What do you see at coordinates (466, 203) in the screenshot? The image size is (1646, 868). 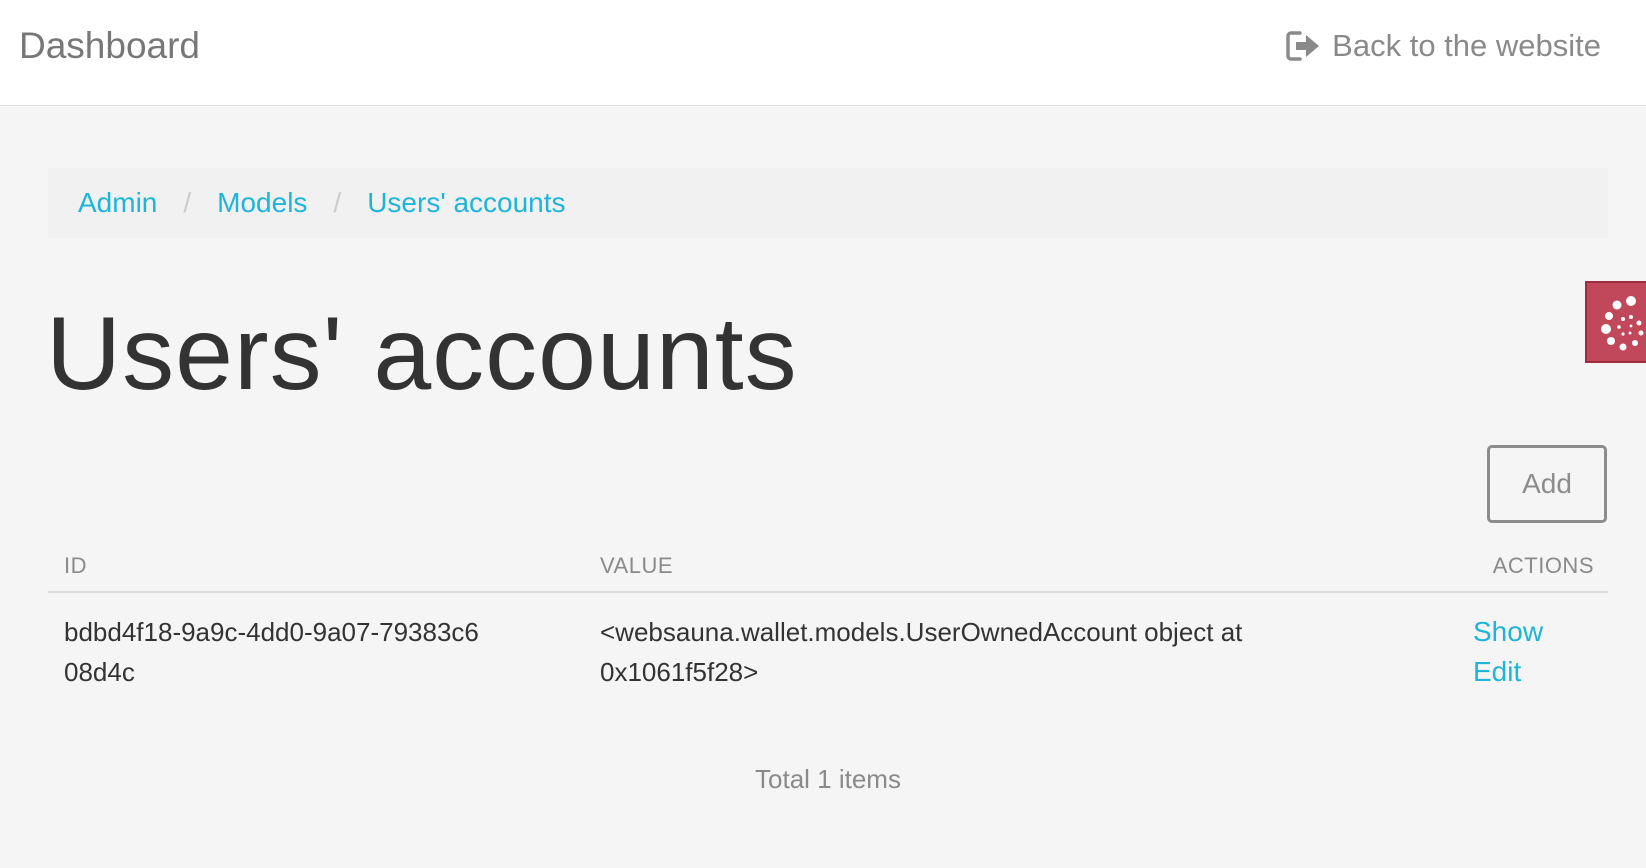 I see `breadcrumb-users-accounts: Users' accounts` at bounding box center [466, 203].